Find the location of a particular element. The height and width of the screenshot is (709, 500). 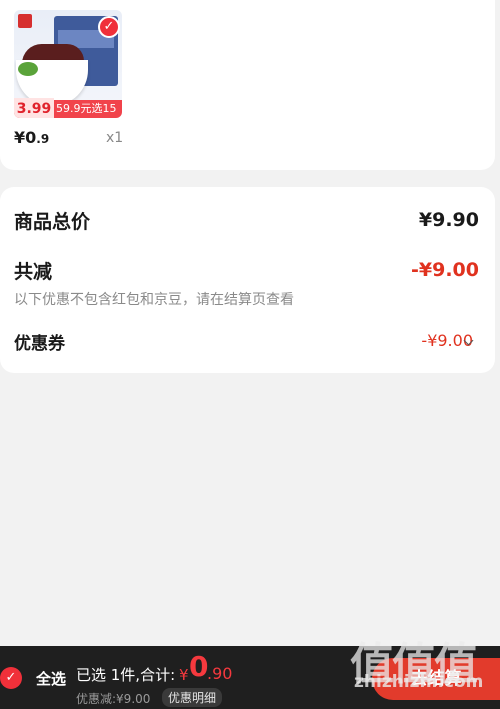

total-int: 0 is located at coordinates (199, 666).